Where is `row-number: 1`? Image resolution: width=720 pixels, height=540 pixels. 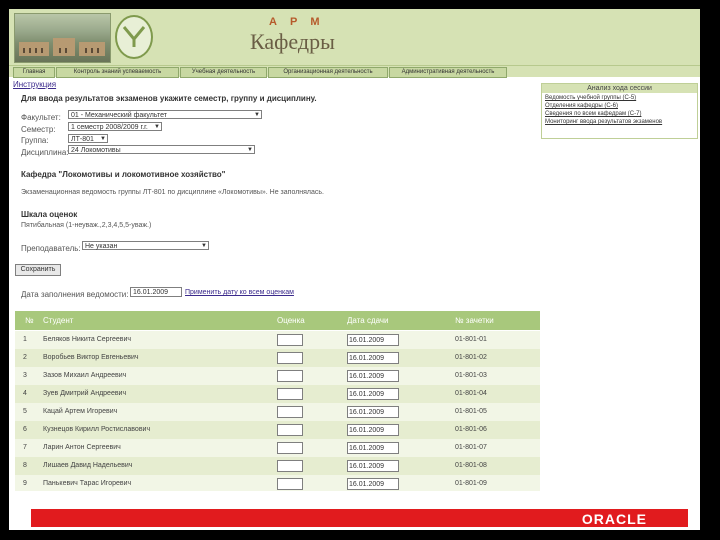 row-number: 1 is located at coordinates (25, 339).